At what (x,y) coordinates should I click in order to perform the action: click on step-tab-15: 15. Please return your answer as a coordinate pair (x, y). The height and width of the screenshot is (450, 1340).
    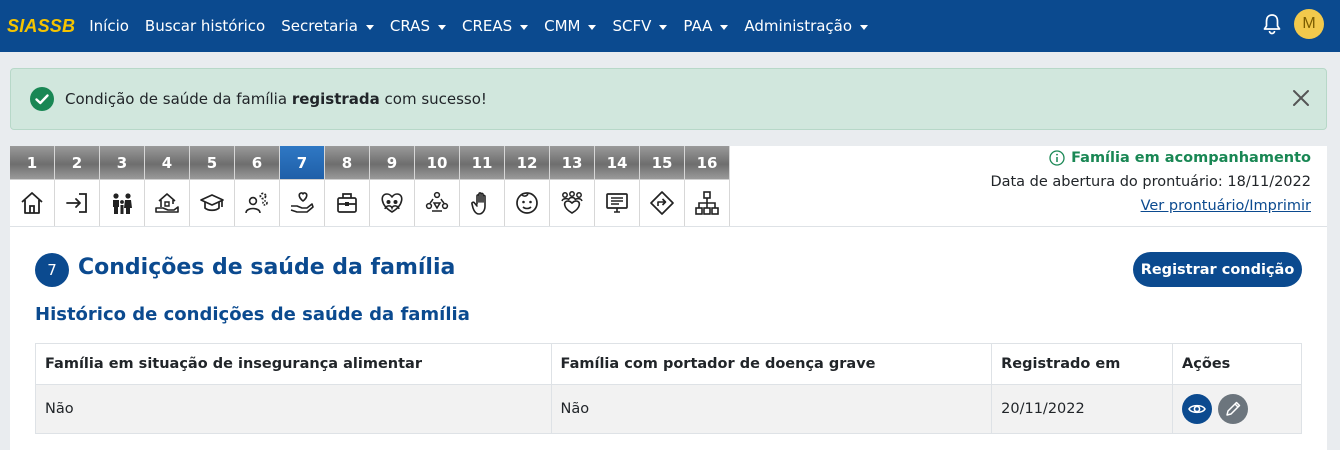
    Looking at the image, I should click on (662, 186).